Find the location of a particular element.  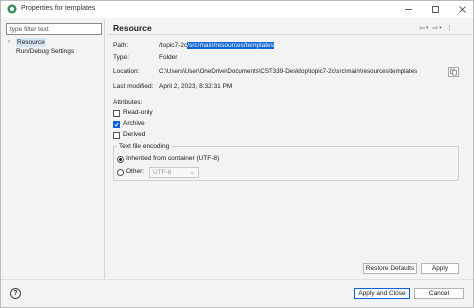

archive-label: Archive is located at coordinates (134, 123).